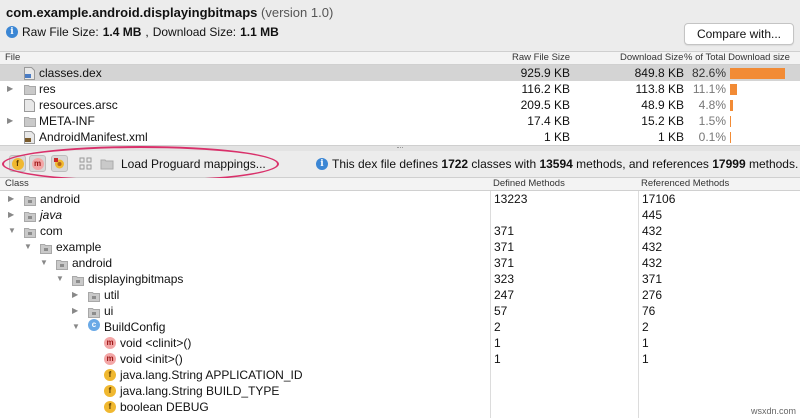 Image resolution: width=800 pixels, height=418 pixels. I want to click on flatten-packages-button, so click(85, 163).